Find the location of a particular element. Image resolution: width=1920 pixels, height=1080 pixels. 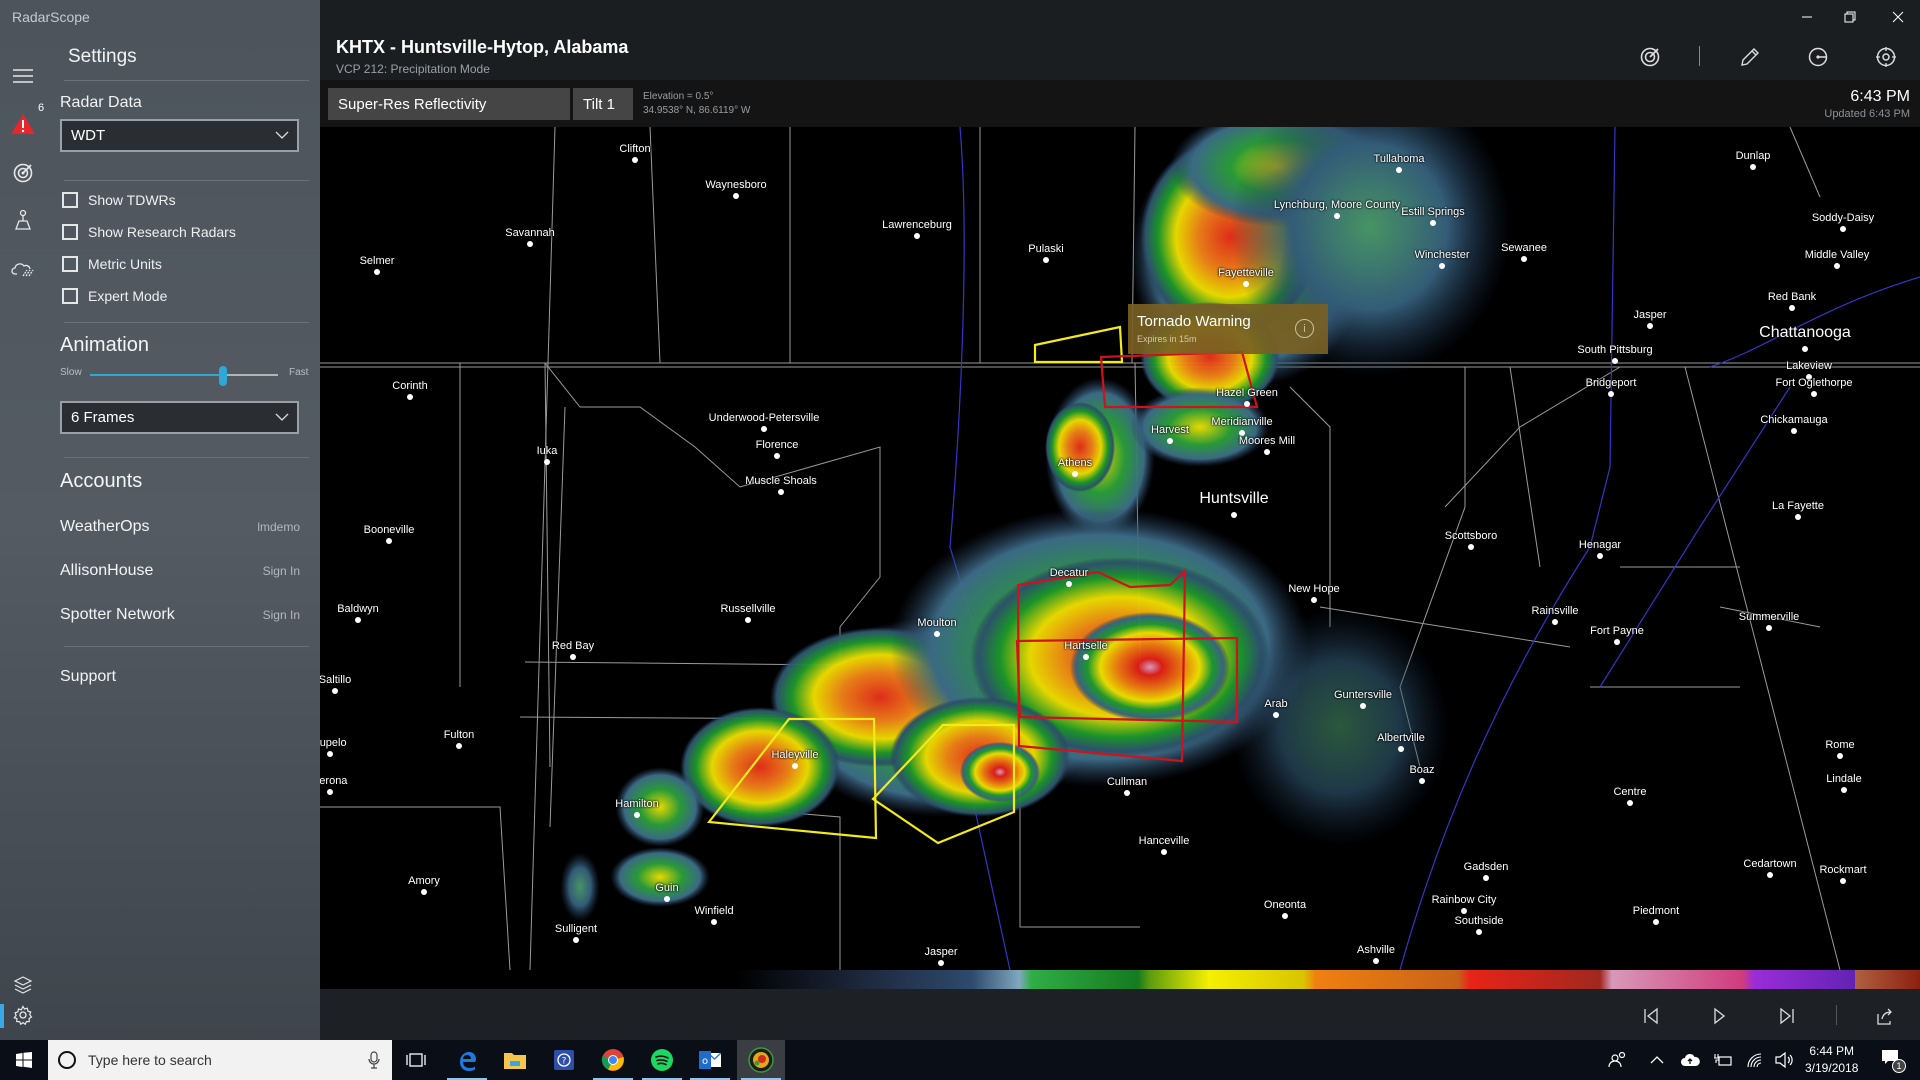

help-app: ? is located at coordinates (564, 1060).